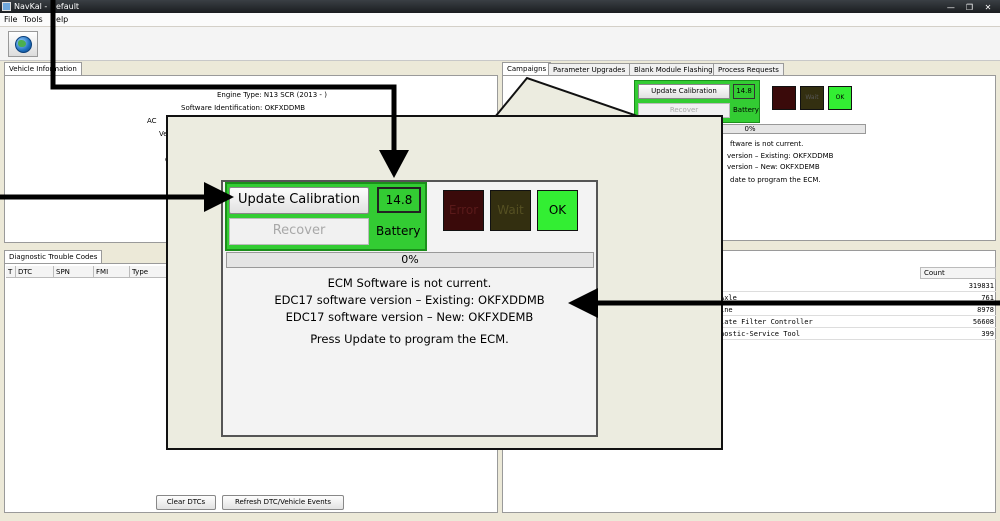 This screenshot has width=1000, height=521. What do you see at coordinates (463, 210) in the screenshot?
I see `error-lamp: Error` at bounding box center [463, 210].